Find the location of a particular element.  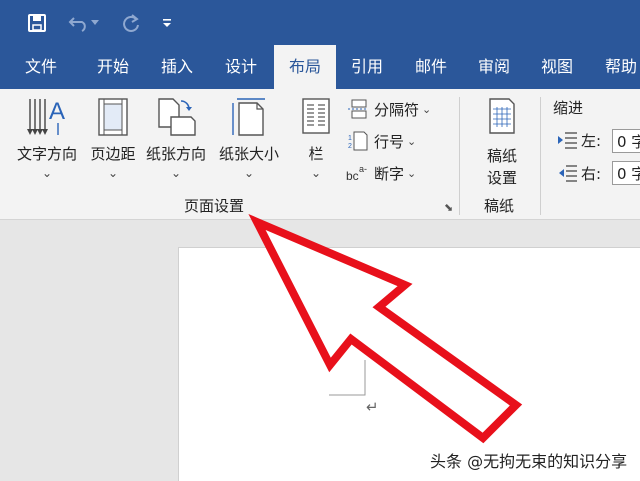

manuscript-icon is located at coordinates (502, 116).